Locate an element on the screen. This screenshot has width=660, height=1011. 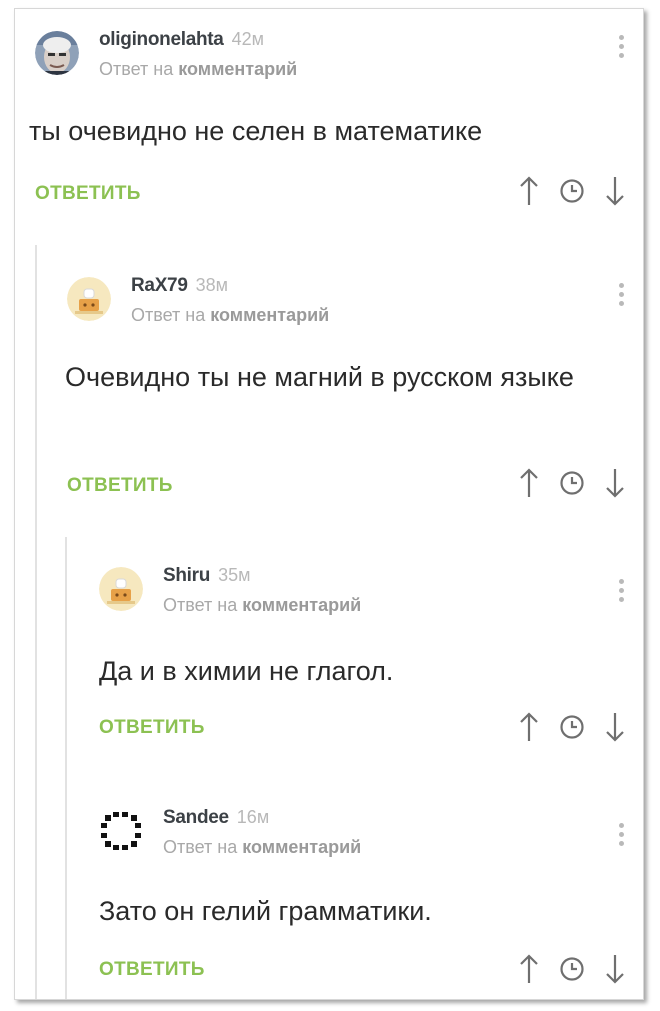
author-name: RaX79 is located at coordinates (159, 285).